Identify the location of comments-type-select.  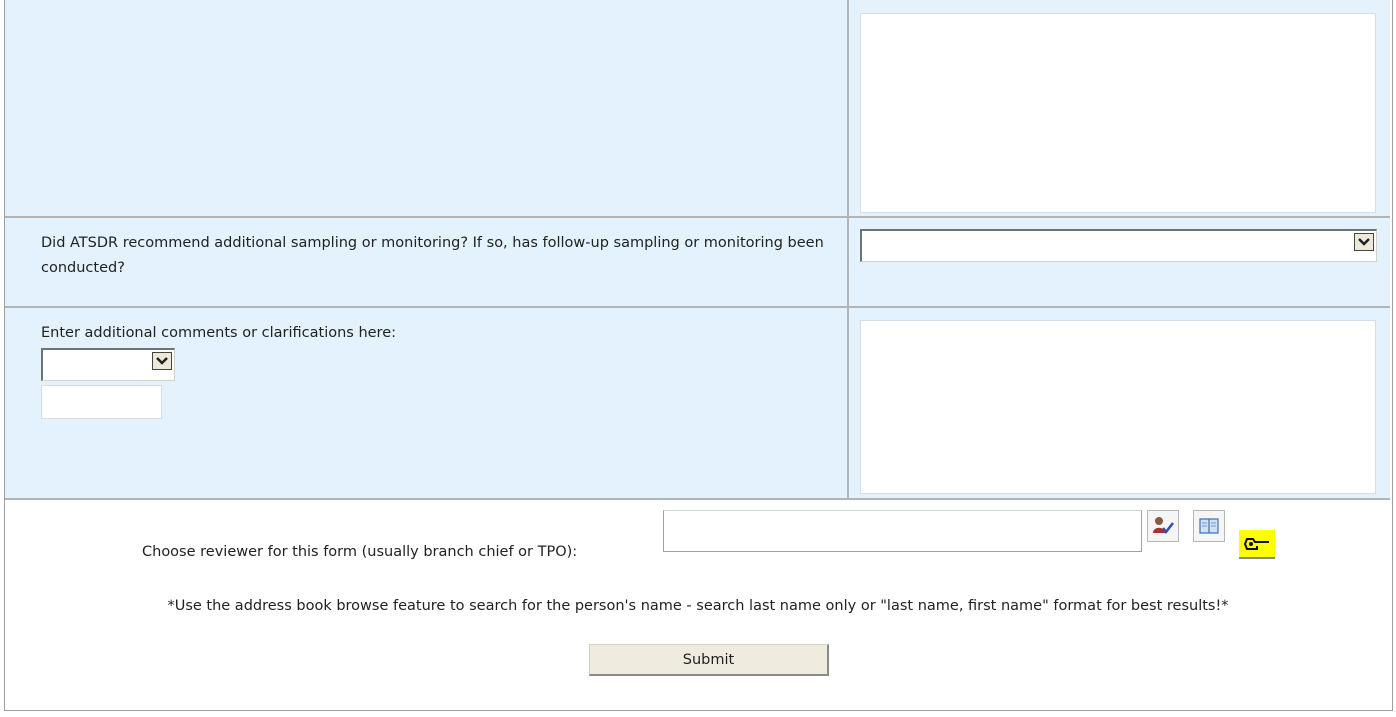
(108, 364).